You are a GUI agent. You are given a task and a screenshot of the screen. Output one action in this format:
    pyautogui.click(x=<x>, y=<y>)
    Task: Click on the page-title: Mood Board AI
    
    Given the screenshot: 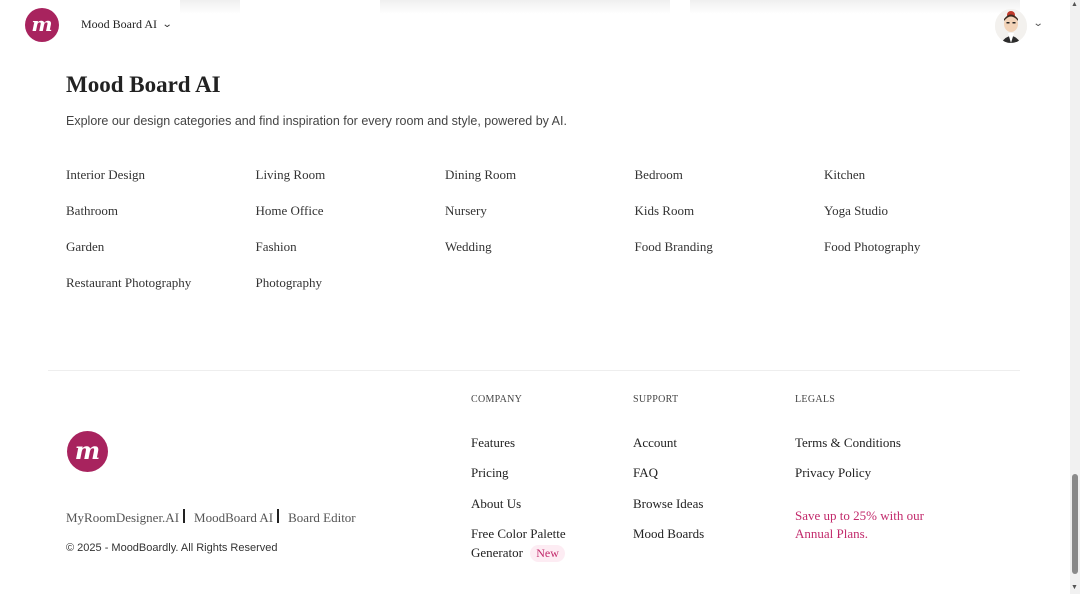 What is the action you would take?
    pyautogui.click(x=143, y=84)
    